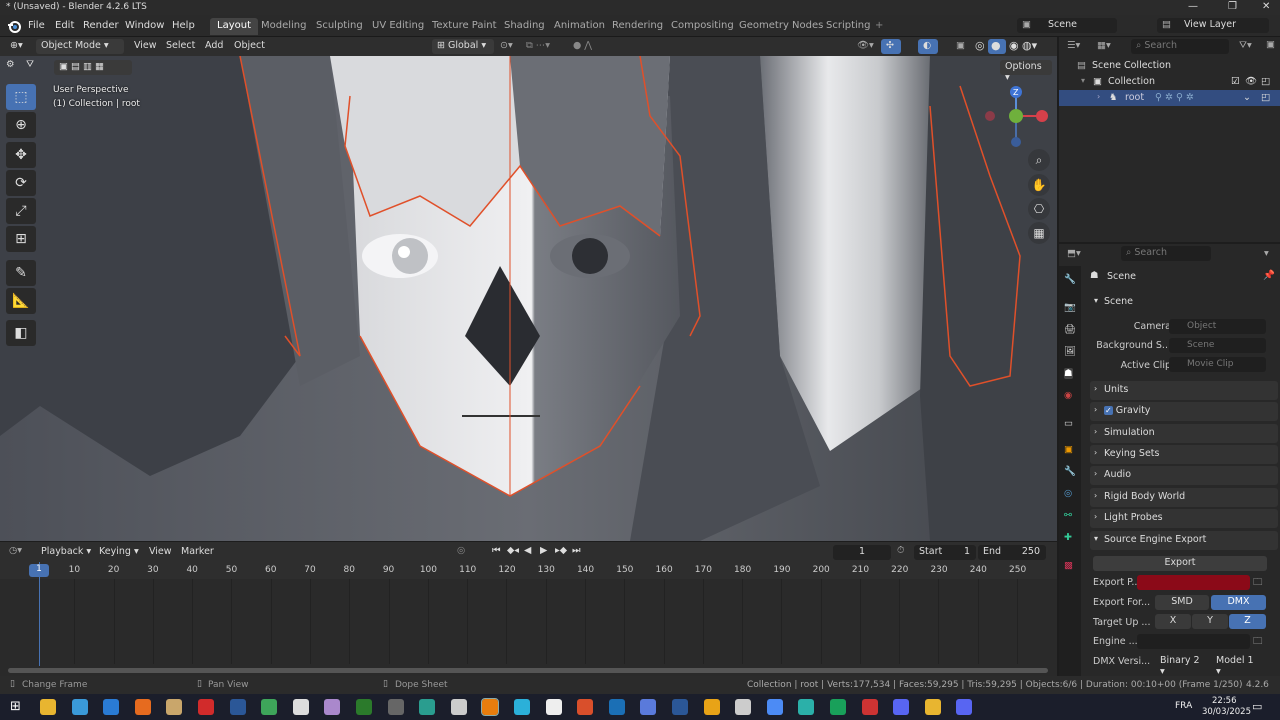  What do you see at coordinates (237, 707) in the screenshot?
I see `taskbar-word-icon` at bounding box center [237, 707].